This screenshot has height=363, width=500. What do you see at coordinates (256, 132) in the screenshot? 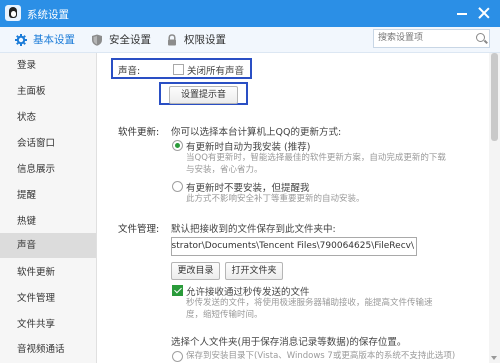
I see `update-intro-text: 你可以选择本台计算机上QQ的更新方式:` at bounding box center [256, 132].